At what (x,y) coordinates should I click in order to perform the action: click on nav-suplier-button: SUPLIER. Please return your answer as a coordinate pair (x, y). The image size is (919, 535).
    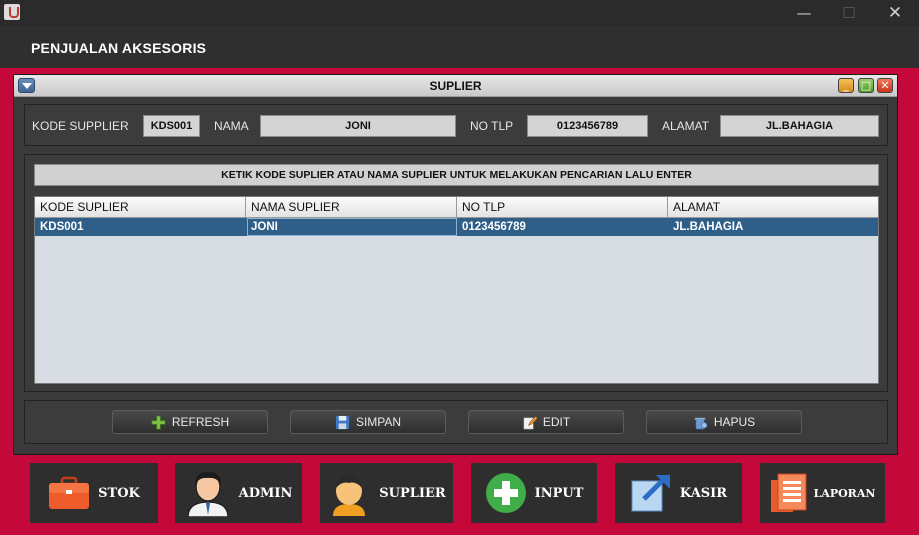
    Looking at the image, I should click on (386, 493).